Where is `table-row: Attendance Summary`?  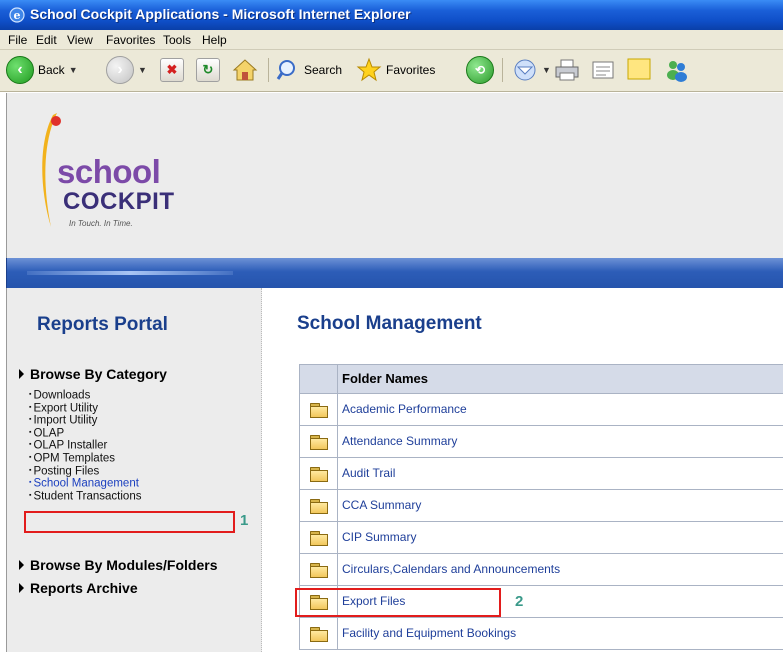
table-row: Attendance Summary is located at coordinates (541, 442).